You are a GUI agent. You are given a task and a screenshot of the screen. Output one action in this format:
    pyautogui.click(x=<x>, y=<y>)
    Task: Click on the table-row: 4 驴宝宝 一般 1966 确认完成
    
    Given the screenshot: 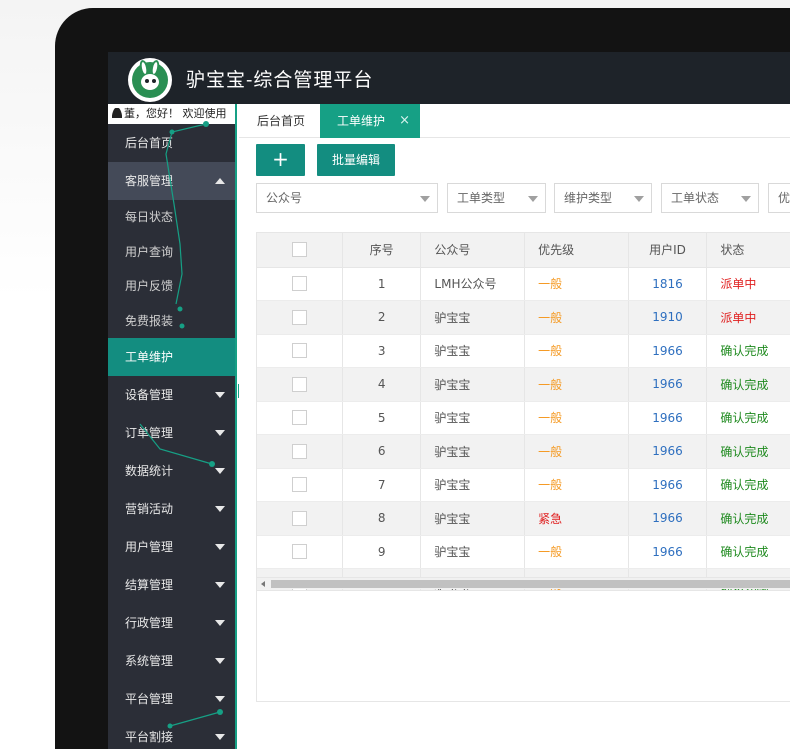 What is the action you would take?
    pyautogui.click(x=523, y=384)
    